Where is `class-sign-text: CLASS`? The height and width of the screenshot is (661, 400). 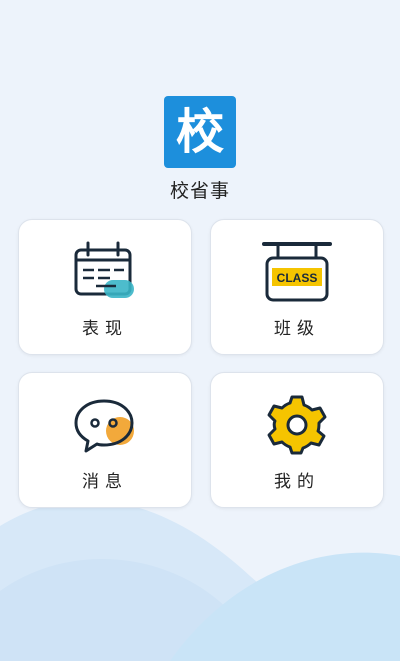
class-sign-text: CLASS is located at coordinates (297, 278).